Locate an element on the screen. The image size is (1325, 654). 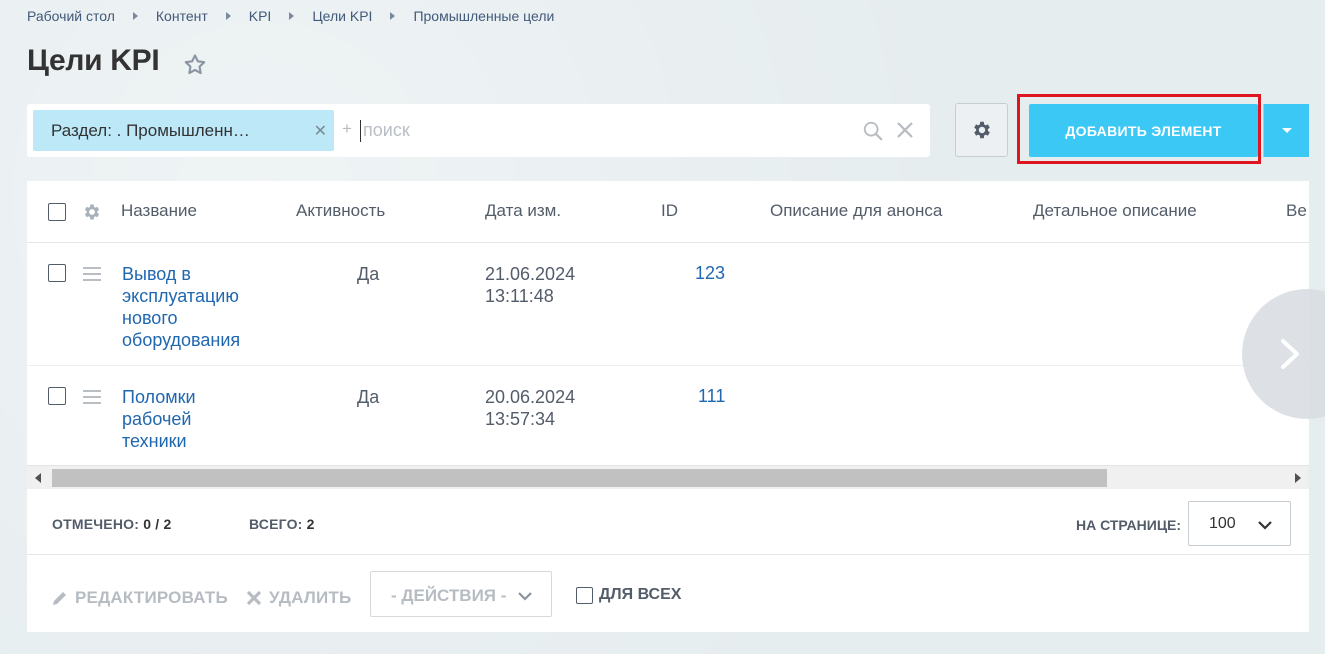
search-icon is located at coordinates (873, 131).